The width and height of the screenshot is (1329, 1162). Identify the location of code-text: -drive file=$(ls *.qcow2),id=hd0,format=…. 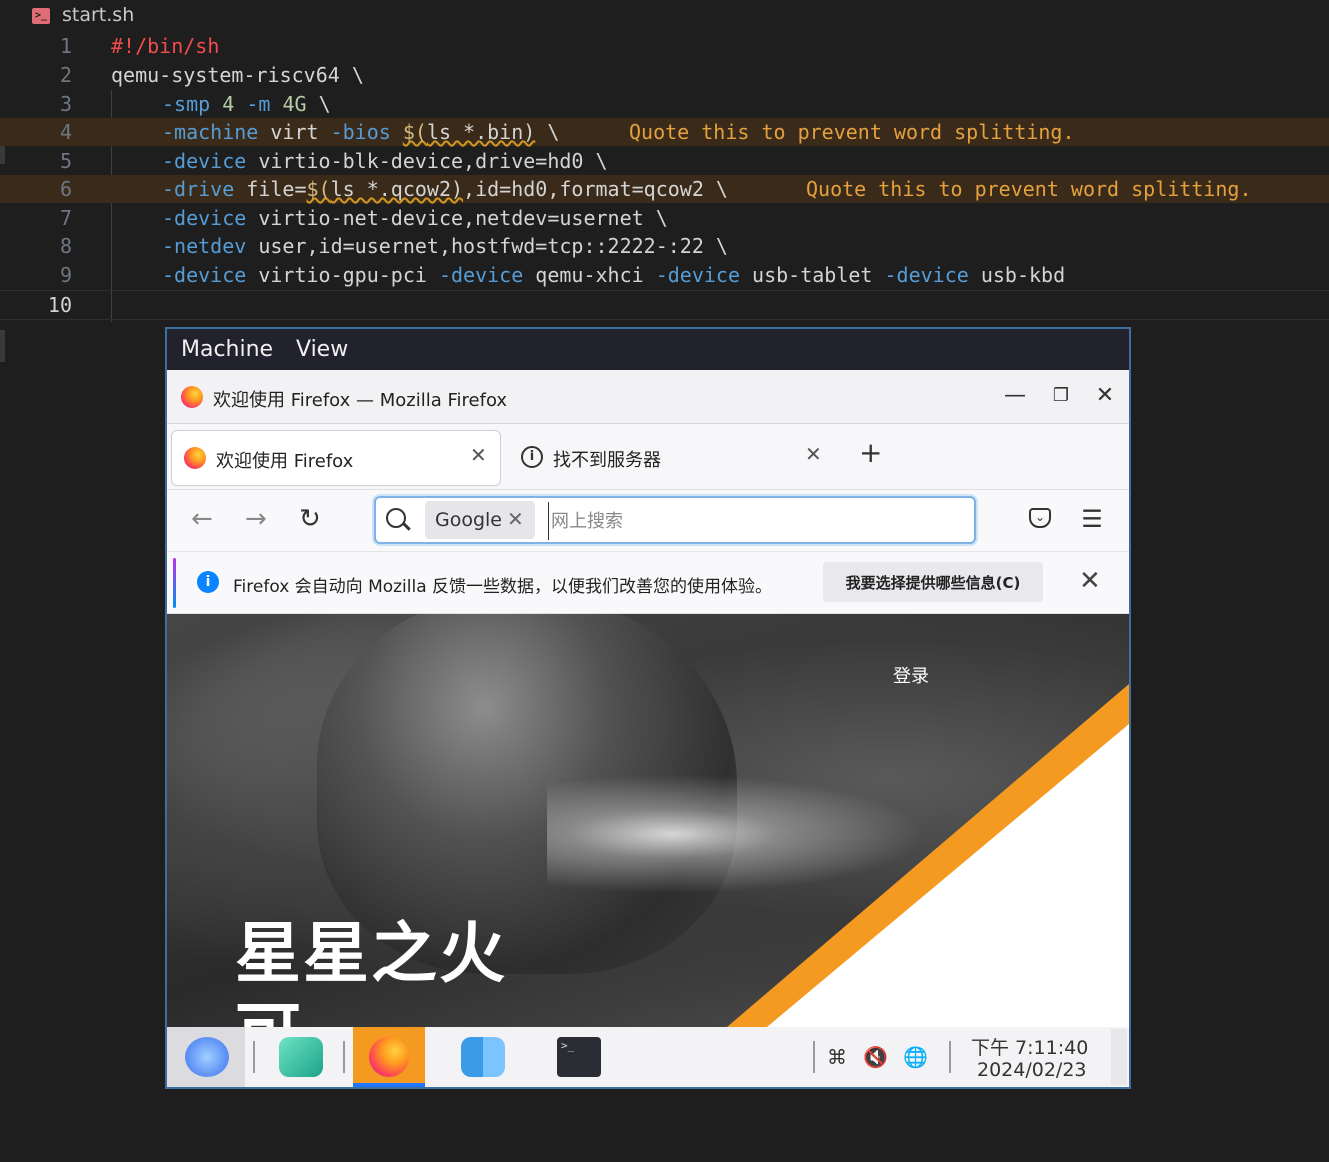
(445, 189).